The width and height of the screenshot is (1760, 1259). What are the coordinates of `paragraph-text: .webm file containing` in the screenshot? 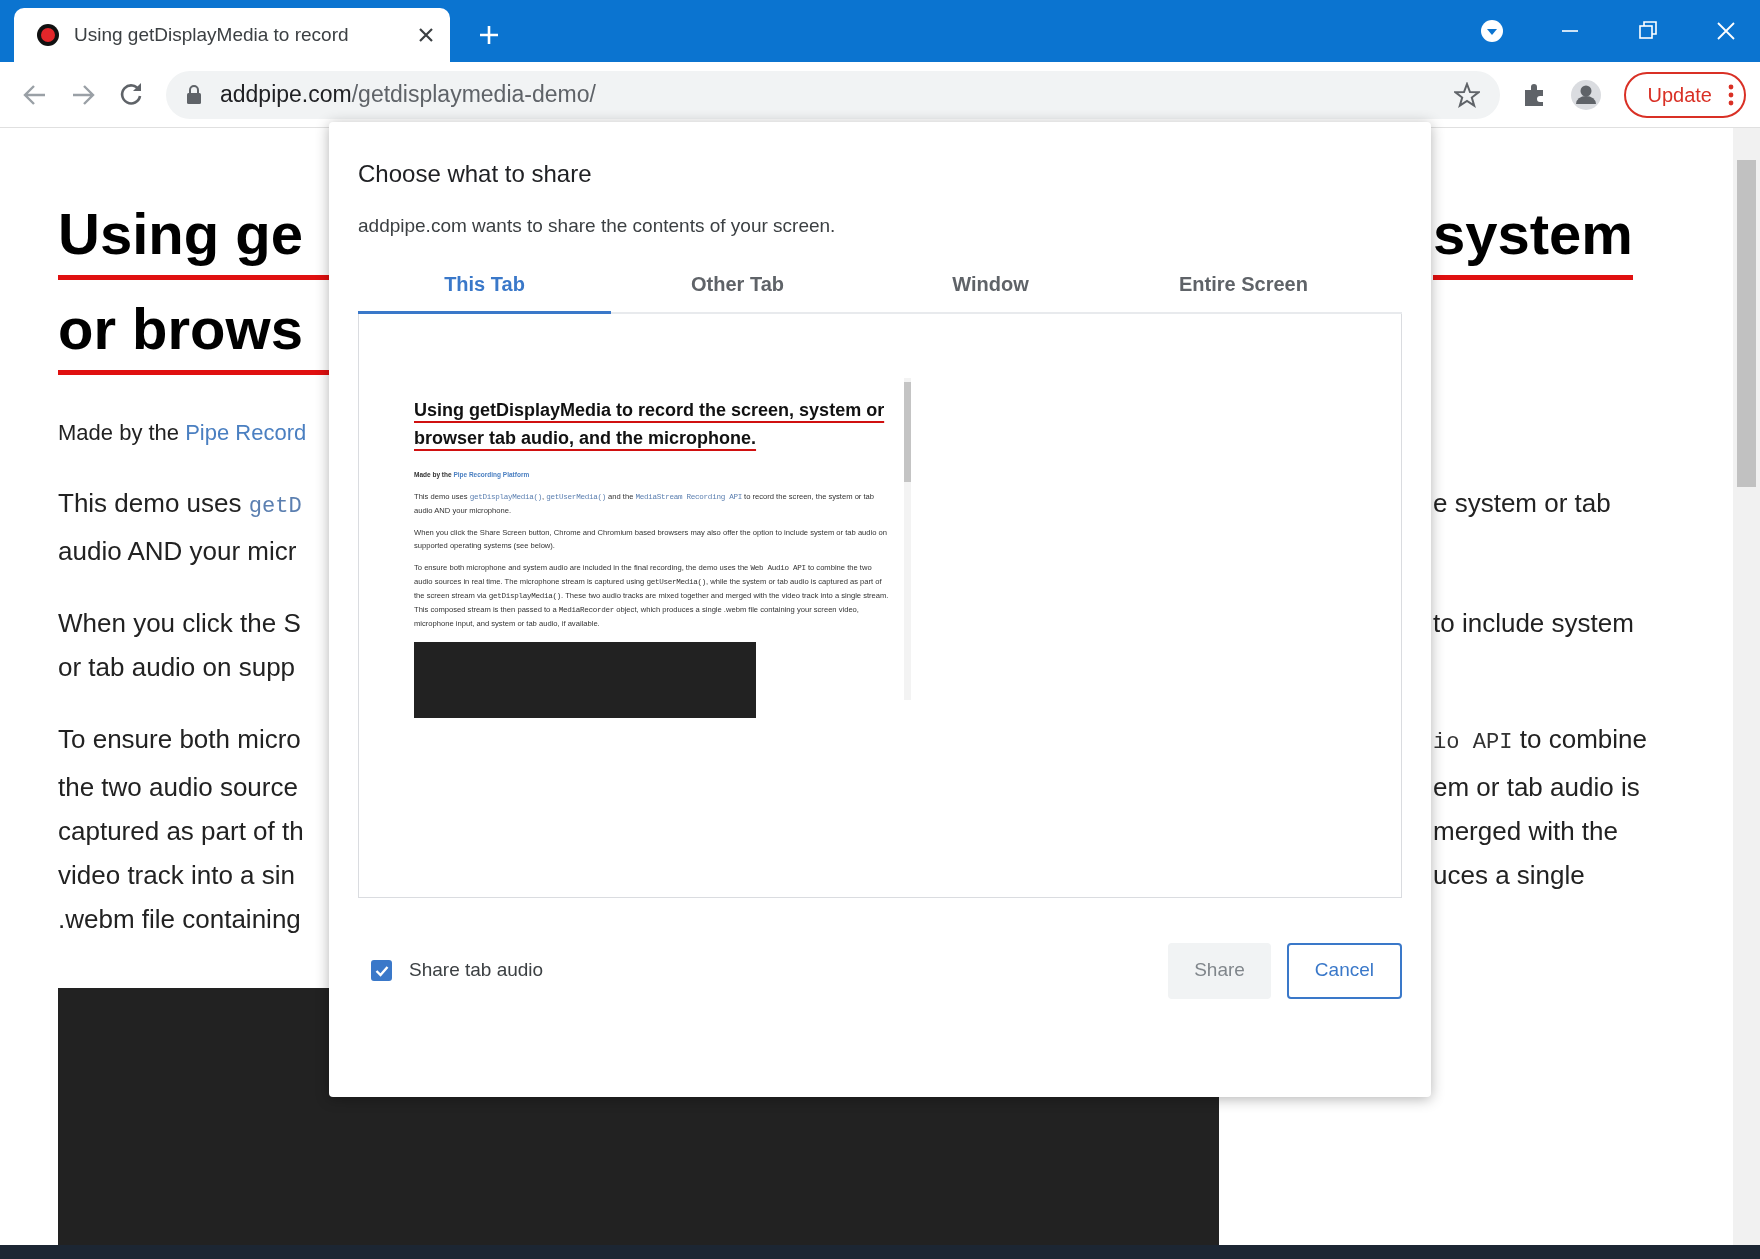 It's located at (180, 919).